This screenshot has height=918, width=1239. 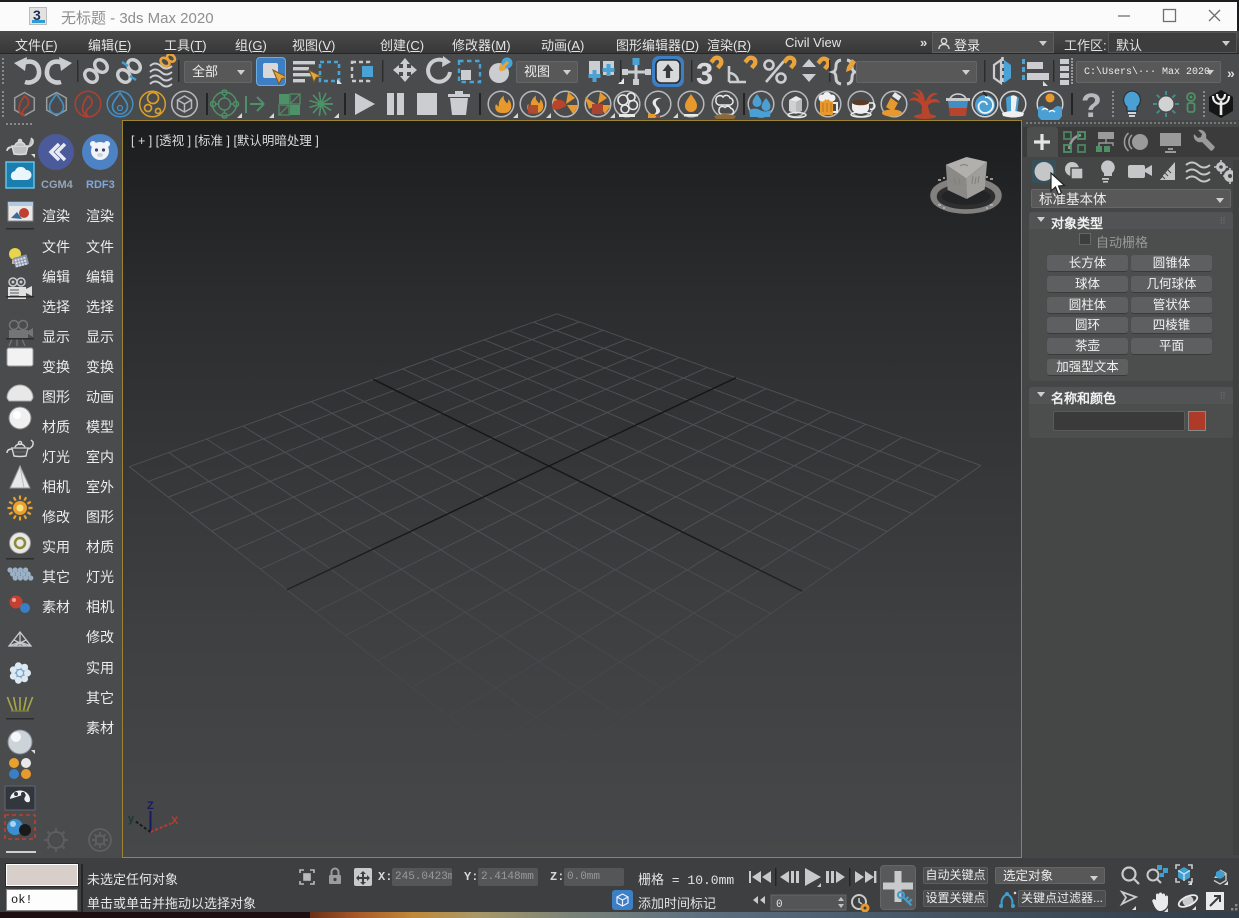 What do you see at coordinates (779, 905) in the screenshot?
I see `svg-text: 0` at bounding box center [779, 905].